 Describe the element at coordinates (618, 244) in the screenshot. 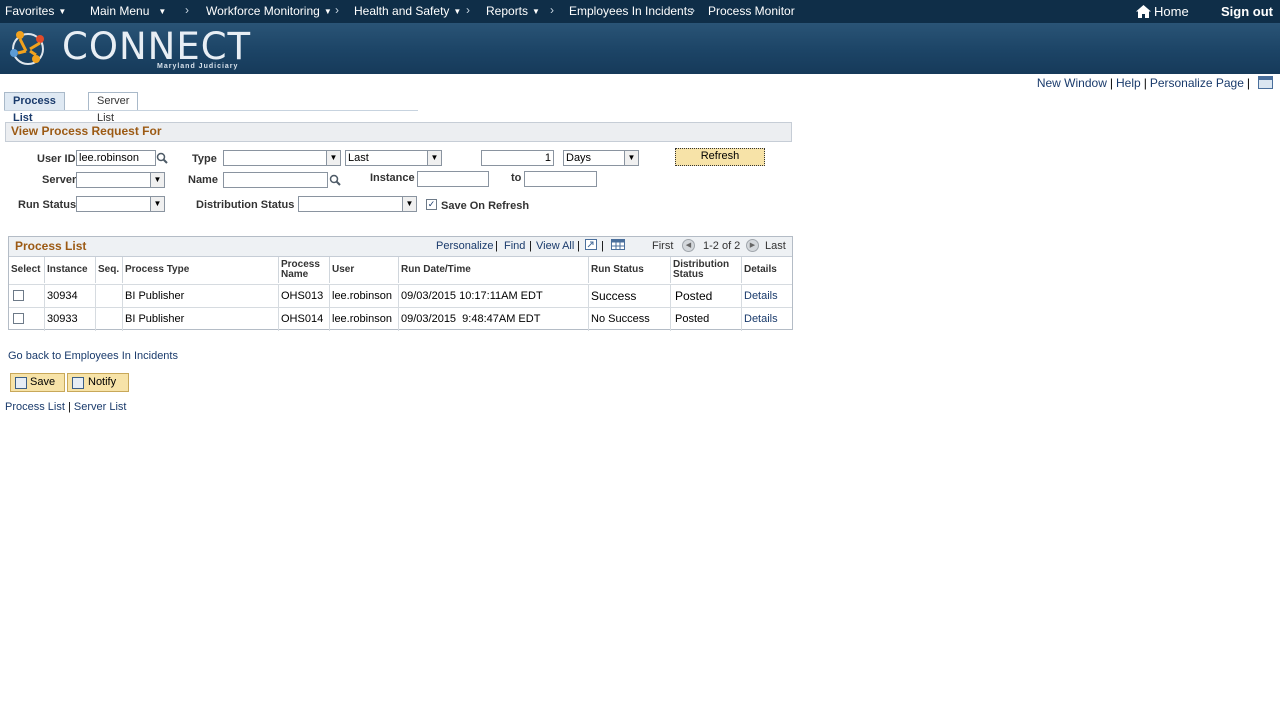

I see `download-spreadsheet-icon` at that location.